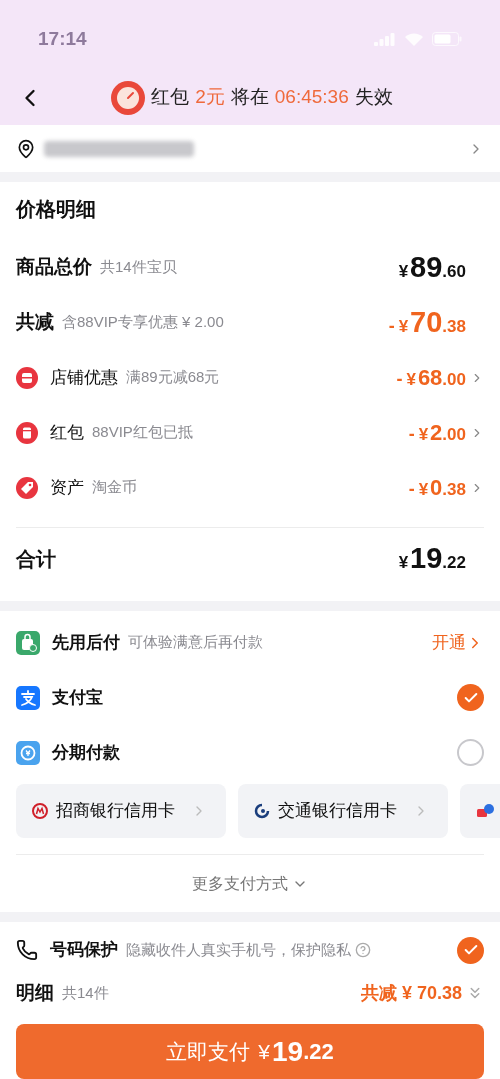 The image size is (500, 1079). I want to click on price-label: 店铺优惠, so click(84, 377).